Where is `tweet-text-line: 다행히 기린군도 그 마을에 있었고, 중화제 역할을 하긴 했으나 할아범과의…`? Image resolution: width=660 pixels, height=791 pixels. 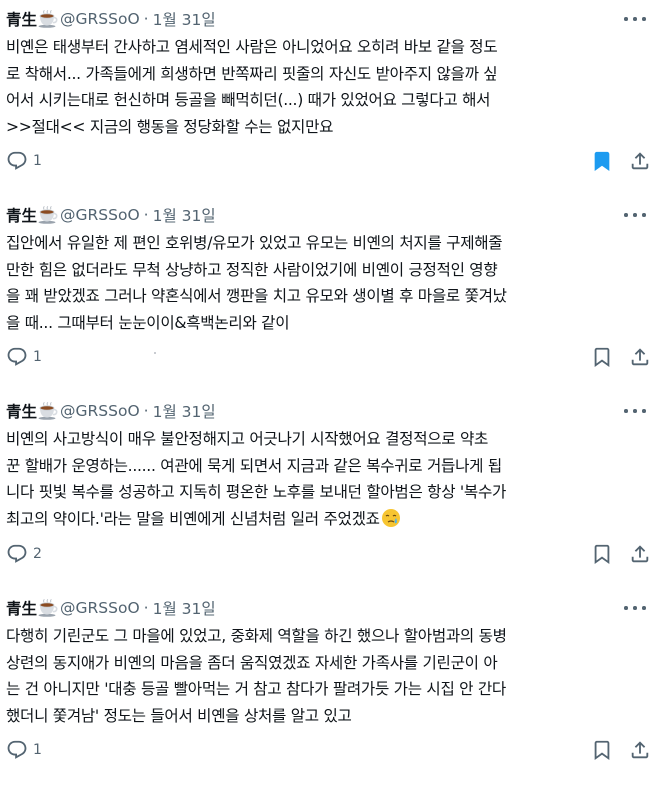 tweet-text-line: 다행히 기린군도 그 마을에 있었고, 중화제 역할을 하긴 했으나 할아범과의… is located at coordinates (256, 636).